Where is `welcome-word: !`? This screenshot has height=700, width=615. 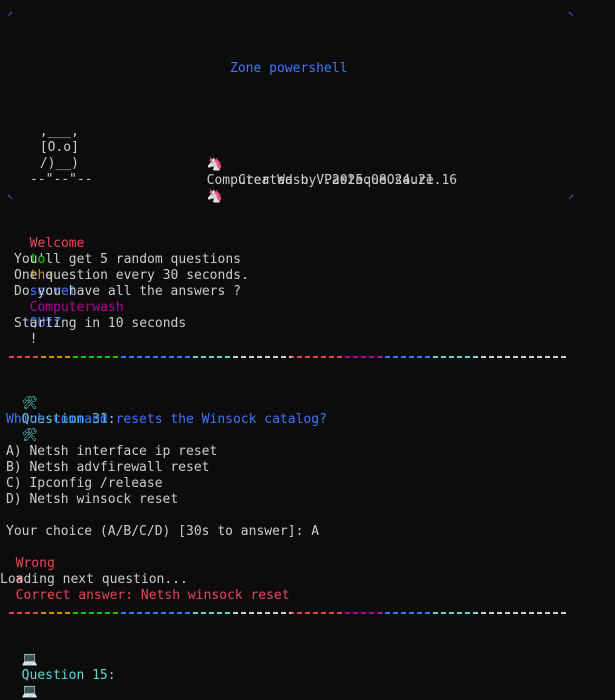 welcome-word: ! is located at coordinates (33, 339).